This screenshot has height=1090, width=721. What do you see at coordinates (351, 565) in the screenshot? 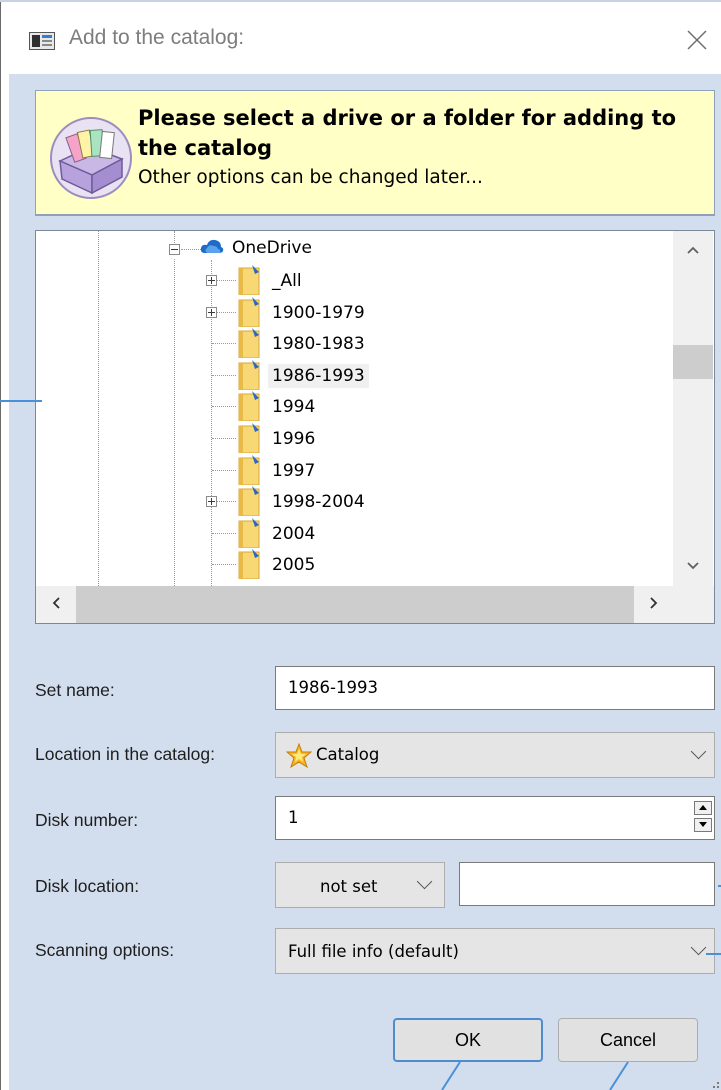
I see `tree-item: 2005` at bounding box center [351, 565].